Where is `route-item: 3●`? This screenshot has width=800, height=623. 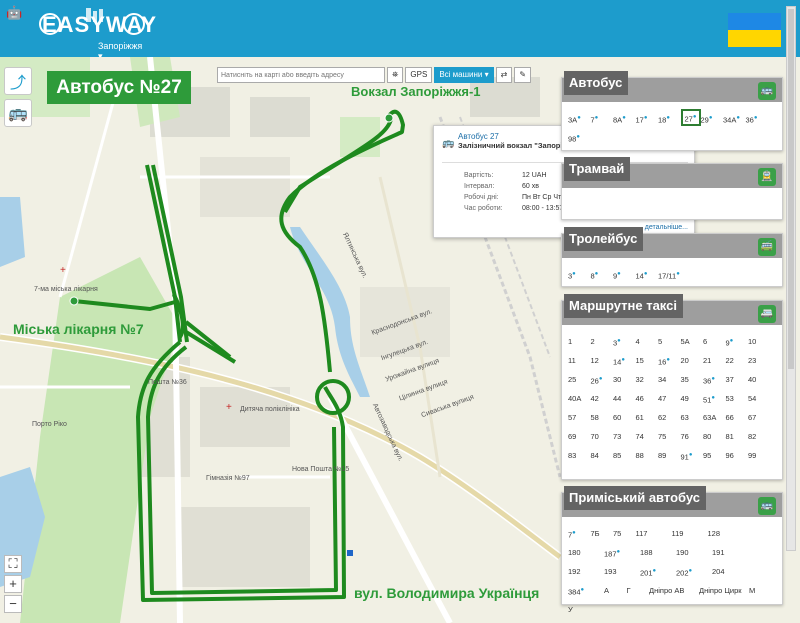
route-item: 3● is located at coordinates (624, 341).